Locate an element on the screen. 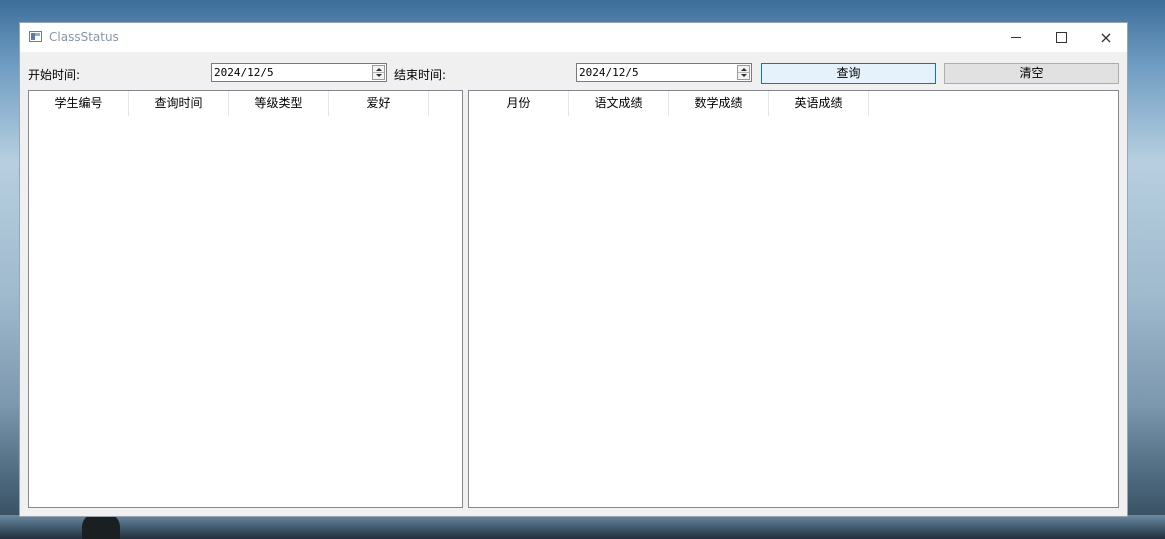  column-header-student-id: 学生编号 is located at coordinates (79, 103).